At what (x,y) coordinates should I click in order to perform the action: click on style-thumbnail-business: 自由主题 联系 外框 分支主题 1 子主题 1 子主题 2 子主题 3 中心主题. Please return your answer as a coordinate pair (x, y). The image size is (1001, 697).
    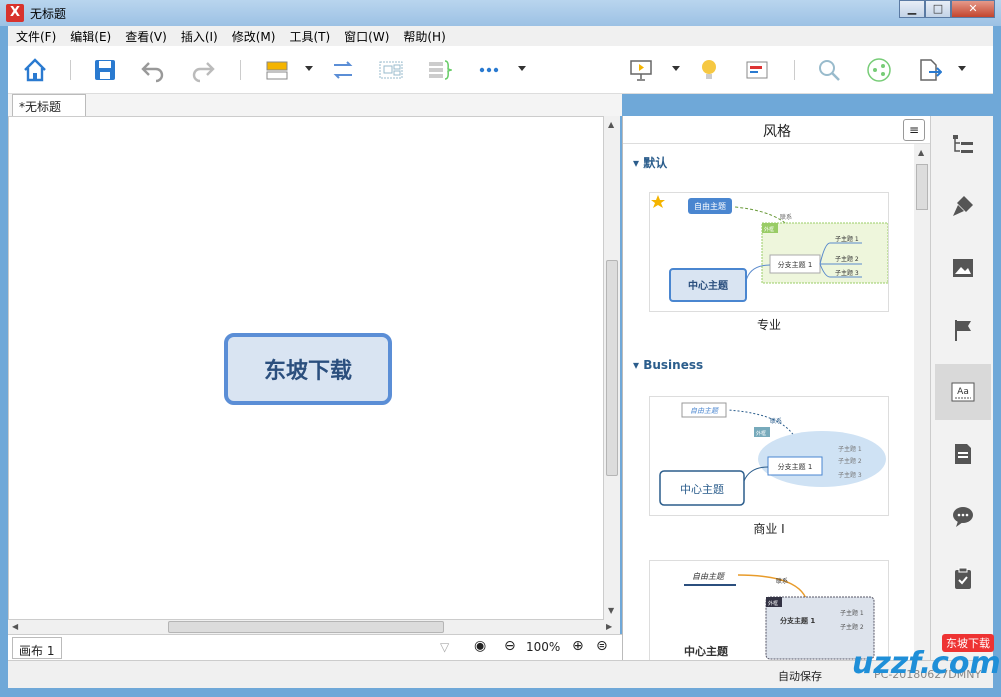
    Looking at the image, I should click on (769, 456).